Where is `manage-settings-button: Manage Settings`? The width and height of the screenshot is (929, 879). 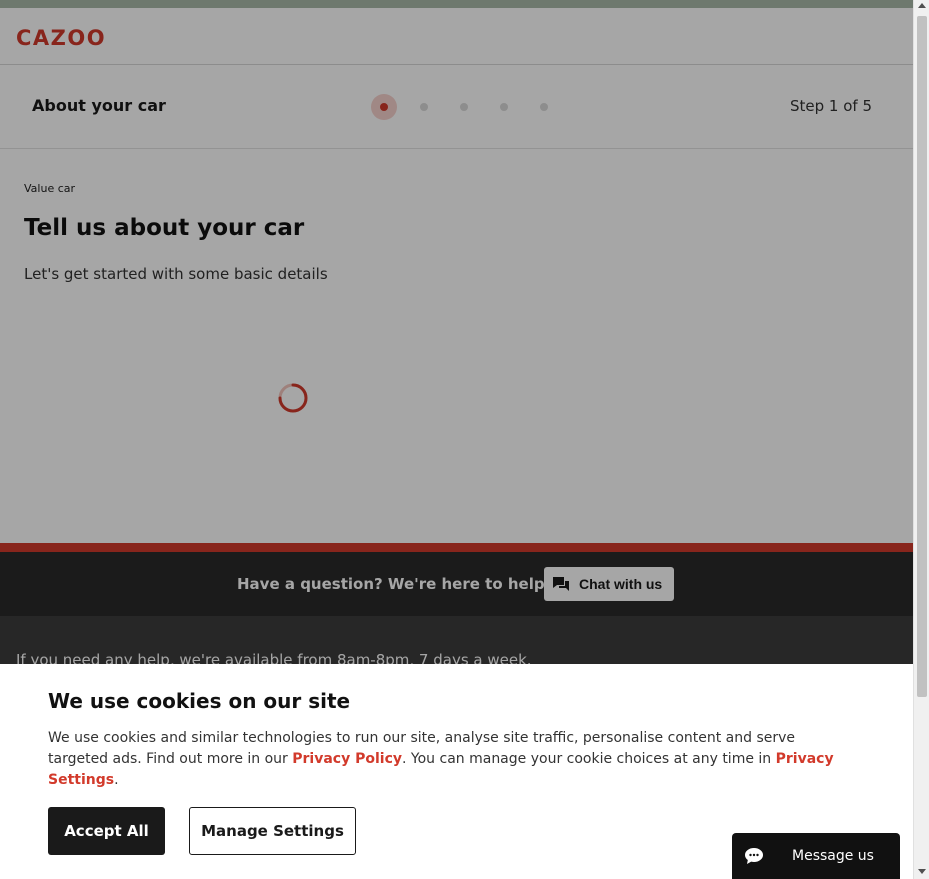 manage-settings-button: Manage Settings is located at coordinates (272, 831).